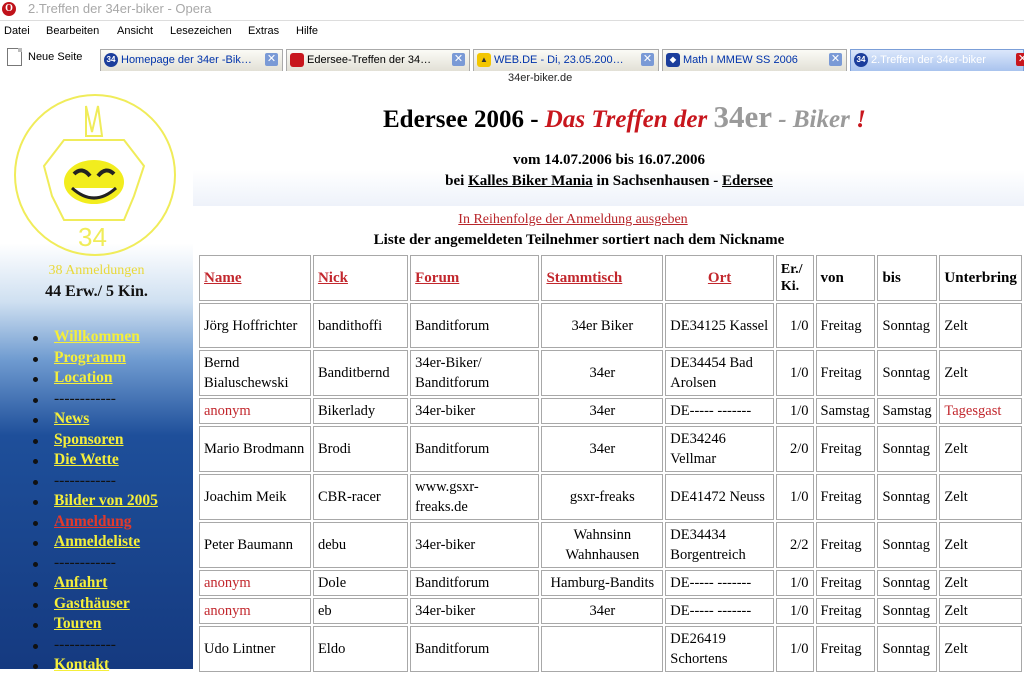 The width and height of the screenshot is (1024, 677). What do you see at coordinates (360, 278) in the screenshot?
I see `col-header-nick: Nick` at bounding box center [360, 278].